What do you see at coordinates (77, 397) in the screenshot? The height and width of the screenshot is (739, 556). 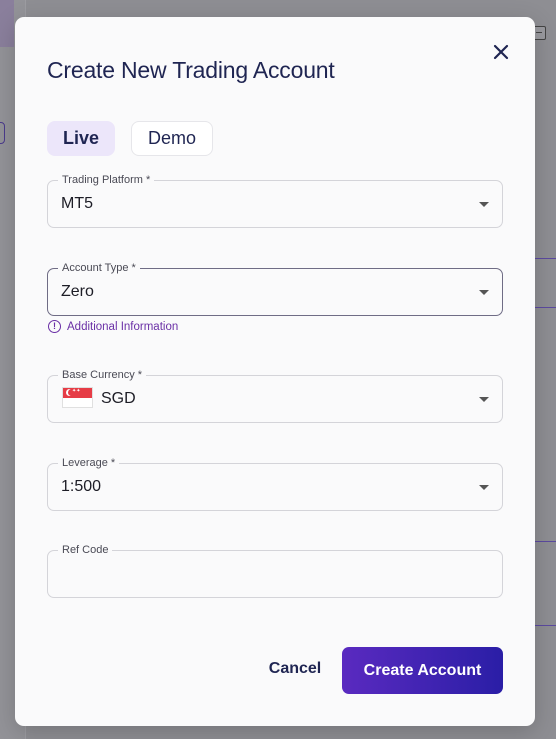 I see `singapore-flag-icon: ✦✦` at bounding box center [77, 397].